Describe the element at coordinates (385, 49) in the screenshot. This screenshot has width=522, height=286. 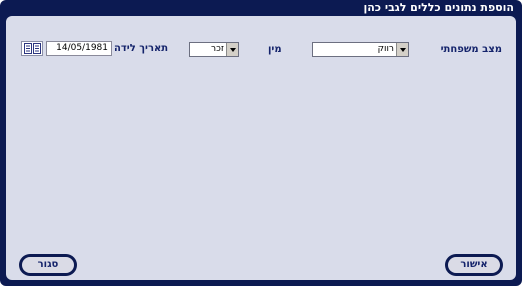
I see `marital-status-value: רווק` at that location.